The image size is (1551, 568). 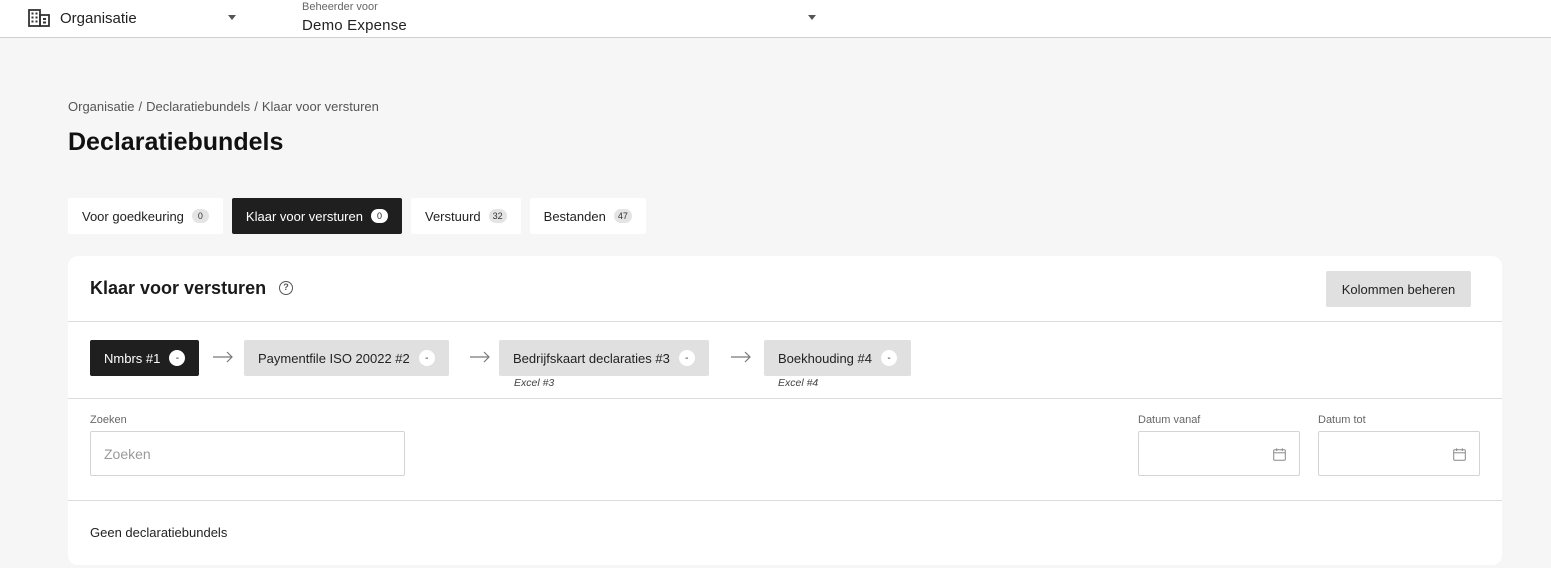 I want to click on admin-for-value: Demo Expense, so click(x=354, y=25).